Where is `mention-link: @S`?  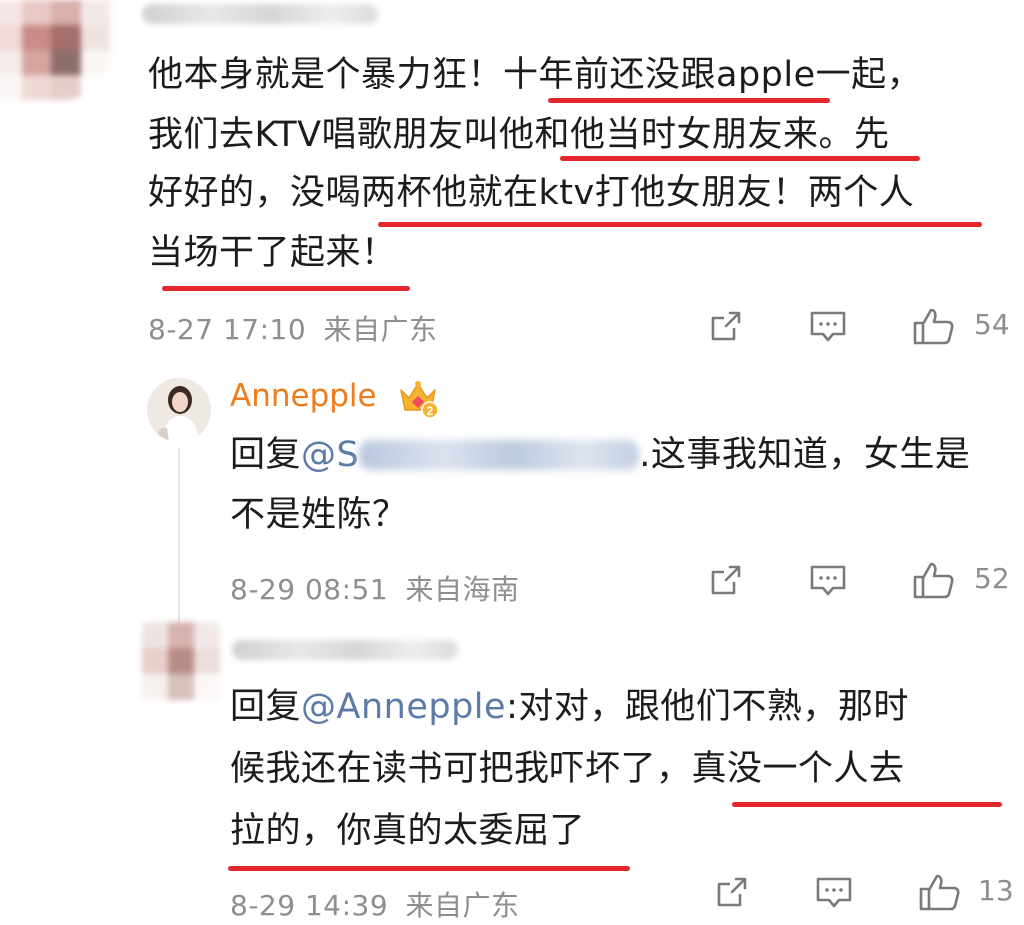
mention-link: @S is located at coordinates (470, 455).